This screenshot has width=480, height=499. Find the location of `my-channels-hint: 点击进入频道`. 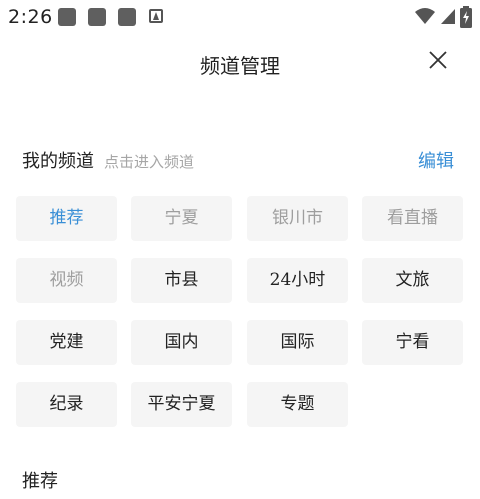

my-channels-hint: 点击进入频道 is located at coordinates (149, 162).